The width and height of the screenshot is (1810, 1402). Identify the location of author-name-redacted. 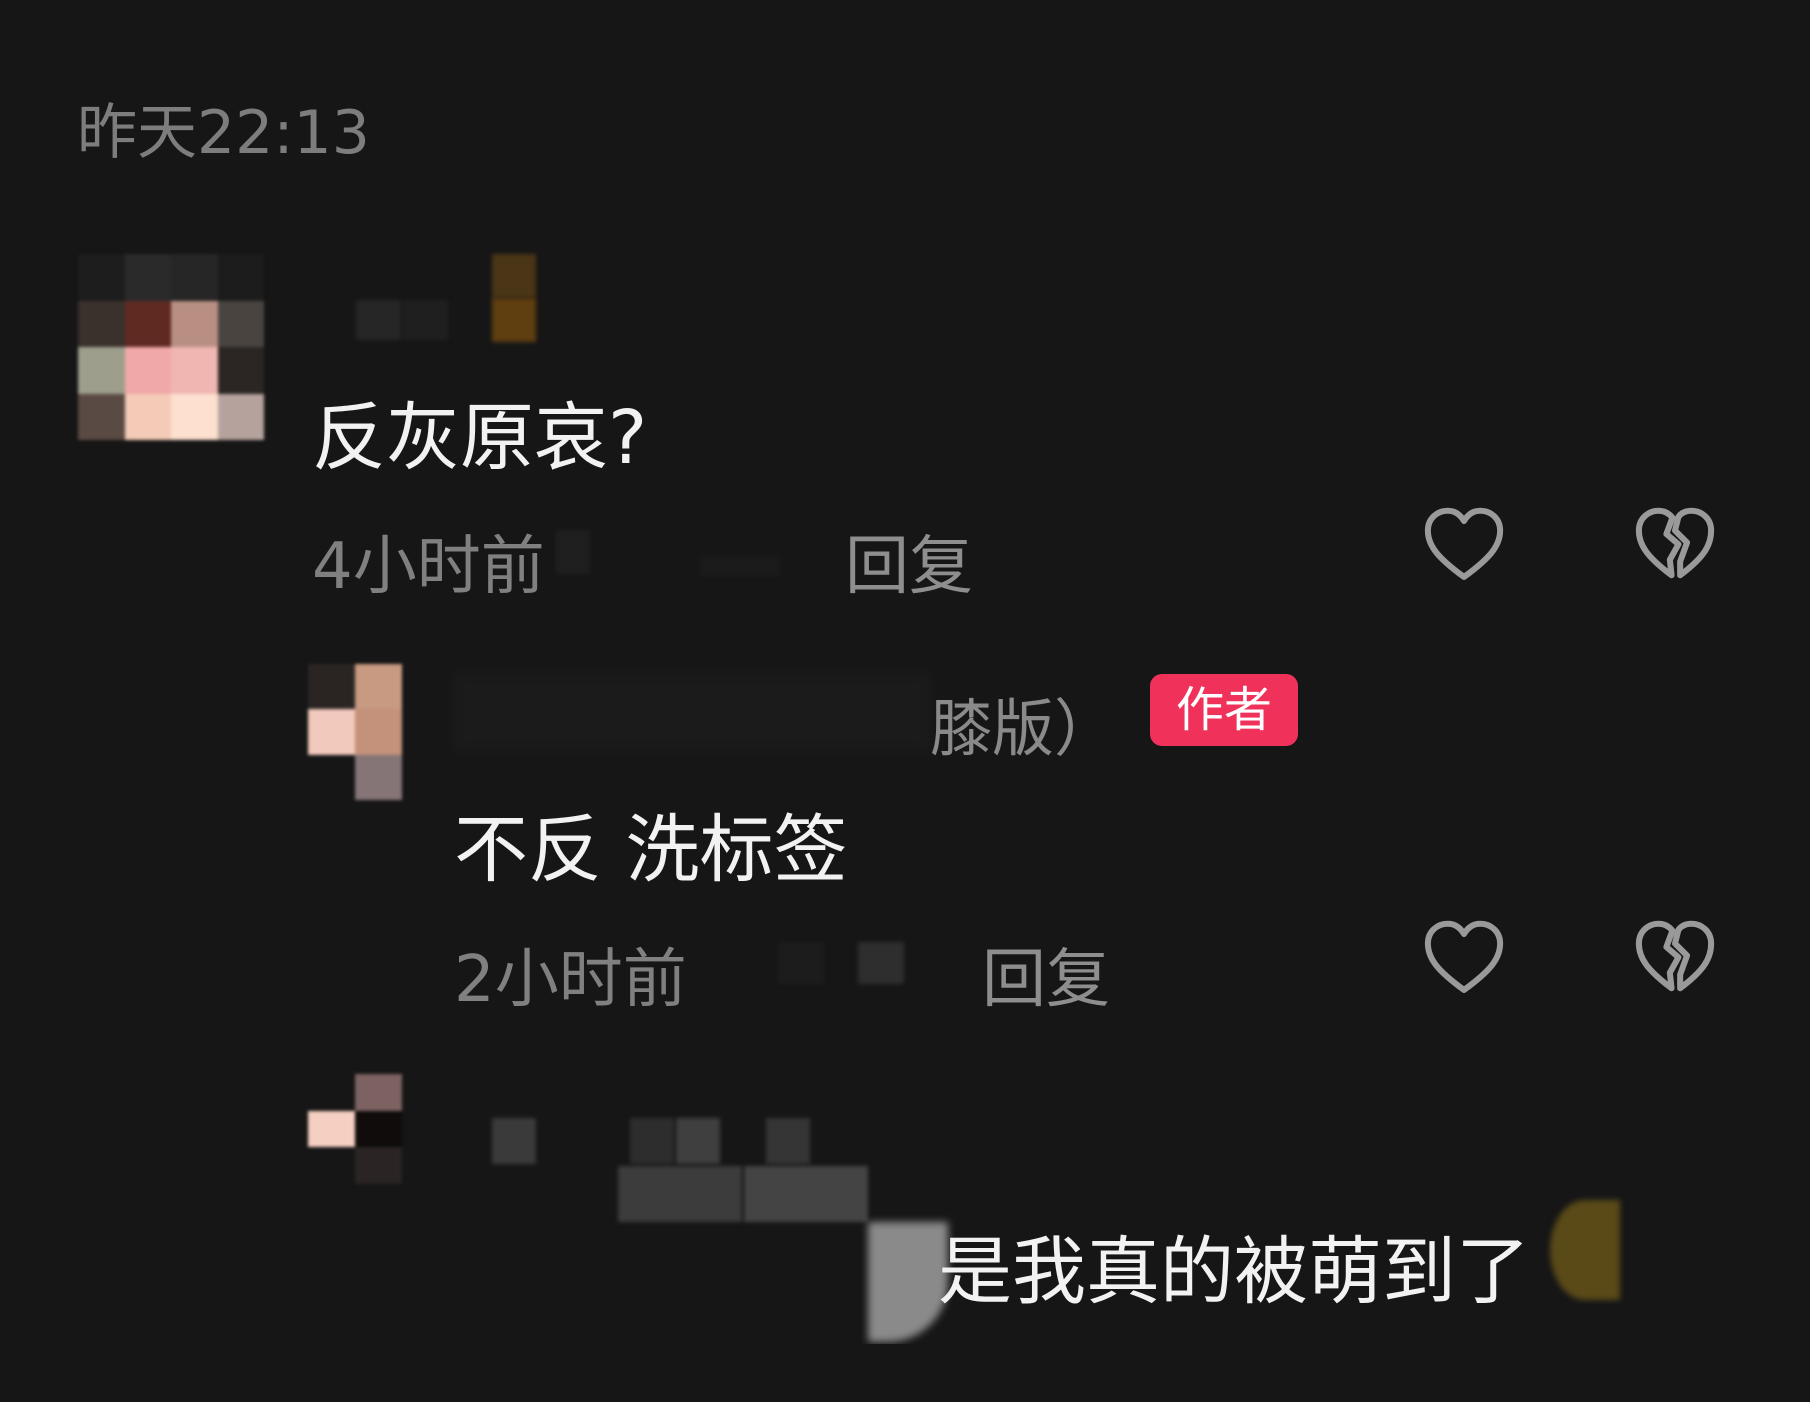
(692, 712).